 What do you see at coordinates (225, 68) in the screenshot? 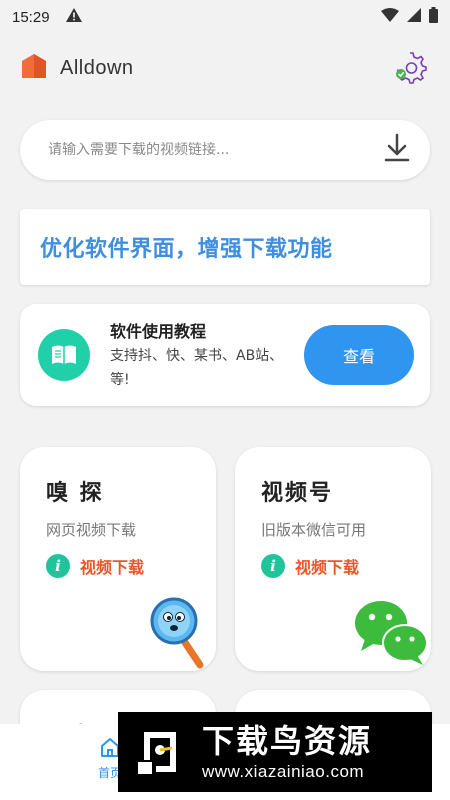
I see `app-header: Alldown` at bounding box center [225, 68].